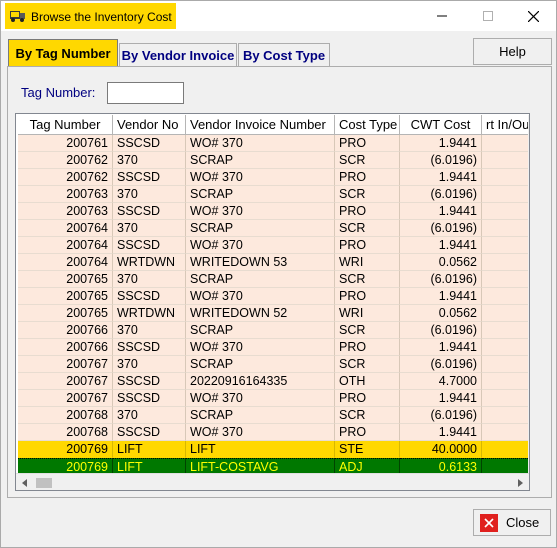  Describe the element at coordinates (273, 313) in the screenshot. I see `table-row: 200765 WRTDWN WRITEDOWN 52 WRI 0.0562` at that location.